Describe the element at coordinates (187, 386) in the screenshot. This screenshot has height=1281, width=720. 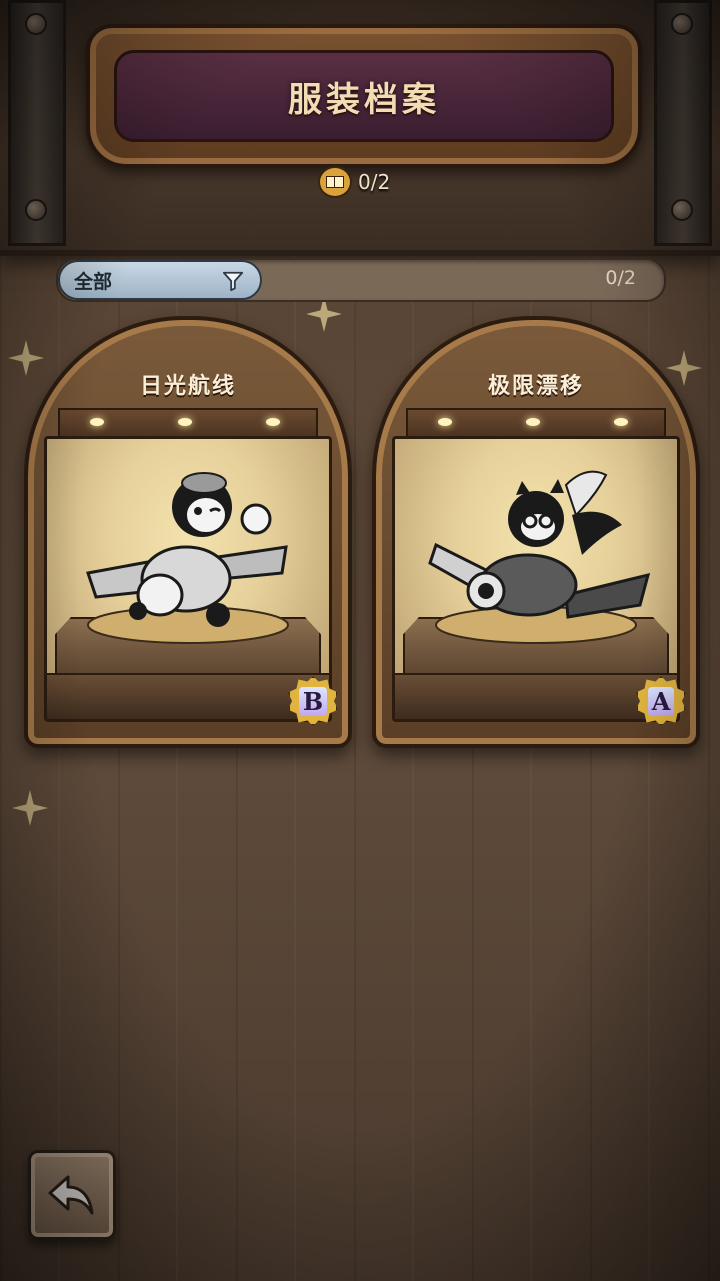
I see `costume-name: 日光航线` at that location.